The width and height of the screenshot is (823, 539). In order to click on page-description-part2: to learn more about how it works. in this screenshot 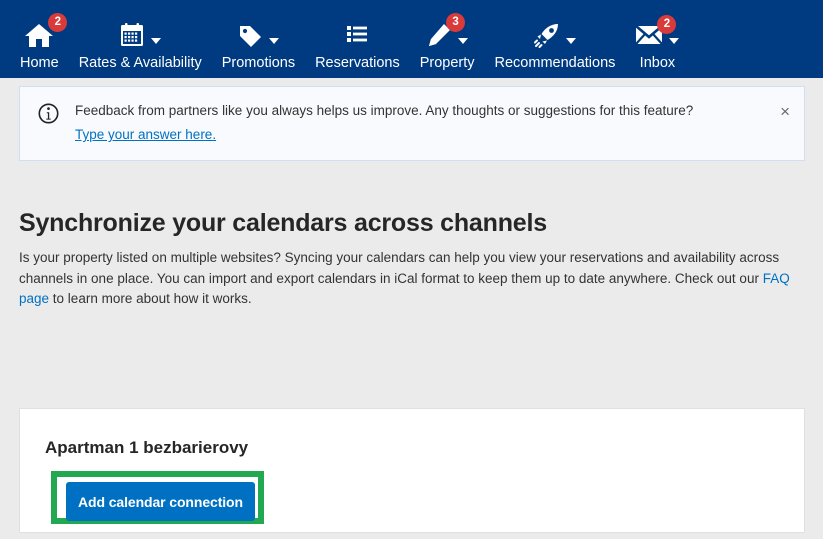, I will do `click(150, 298)`.